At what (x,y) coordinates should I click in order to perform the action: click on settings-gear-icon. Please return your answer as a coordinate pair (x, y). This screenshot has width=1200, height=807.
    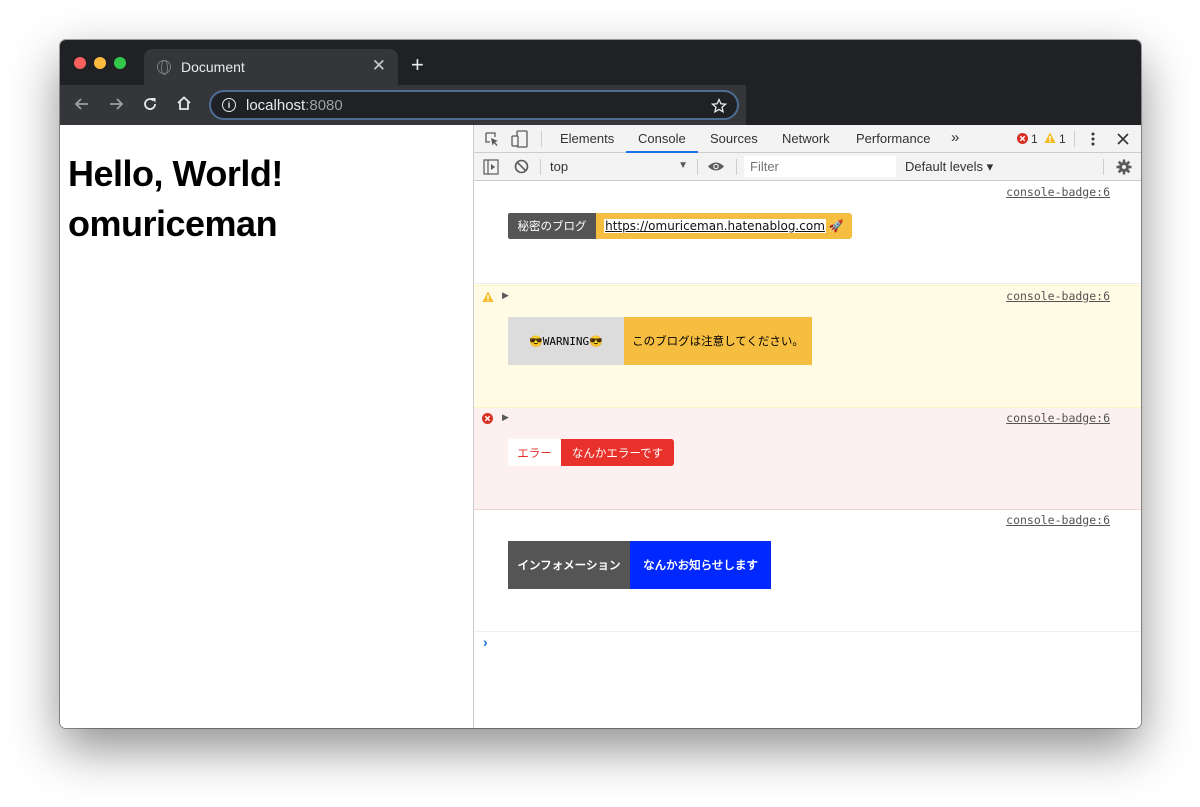
    Looking at the image, I should click on (1124, 167).